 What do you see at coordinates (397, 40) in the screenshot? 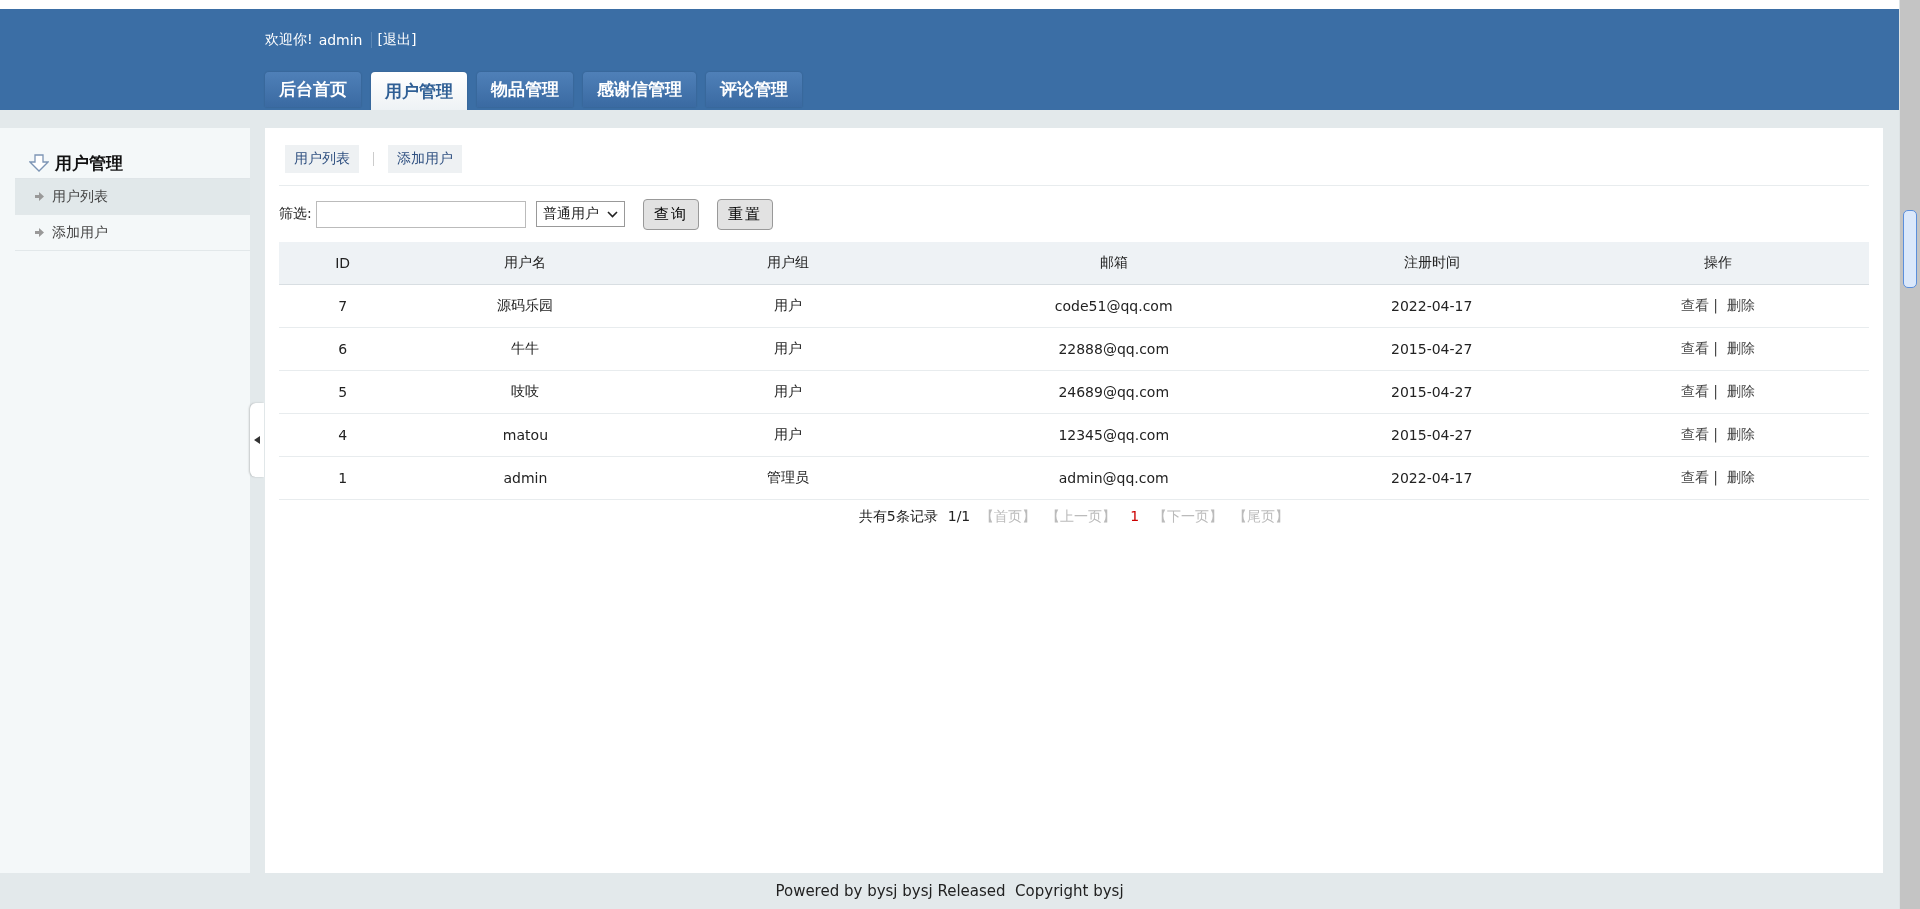
I see `logout-link: [退出]` at bounding box center [397, 40].